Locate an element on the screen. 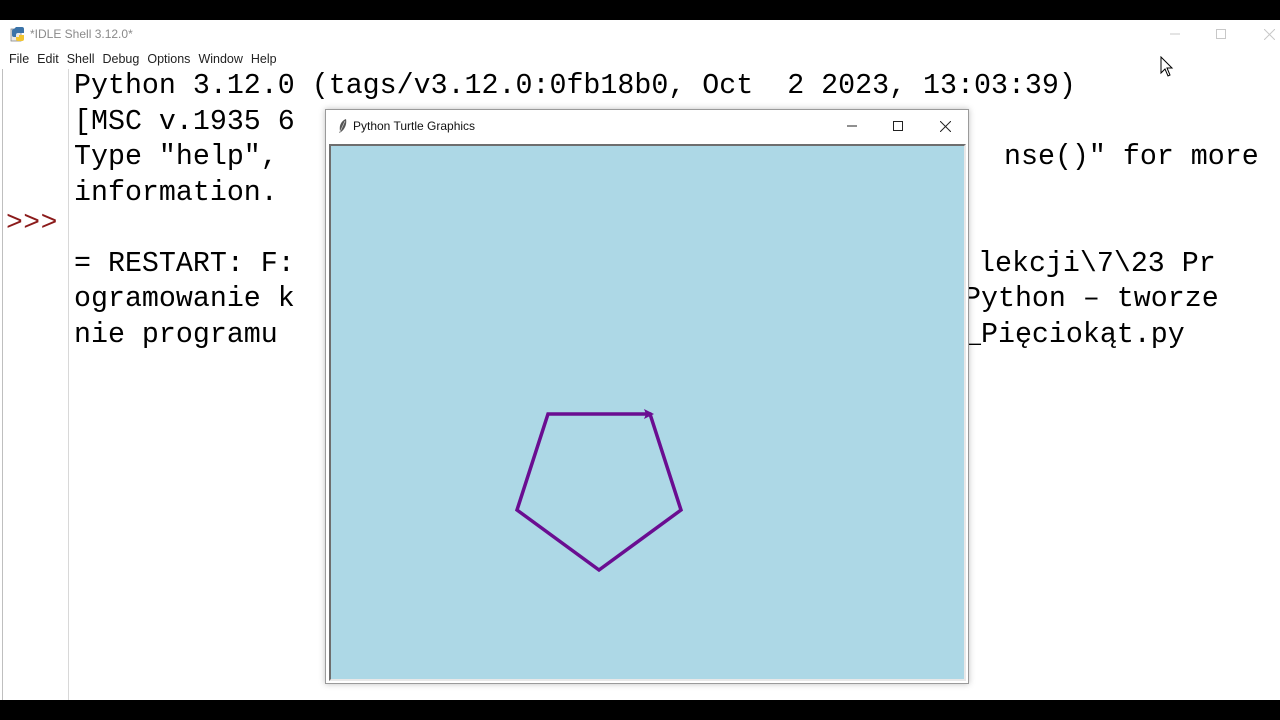  shell-line-3b: nse()" for more is located at coordinates (1131, 157).